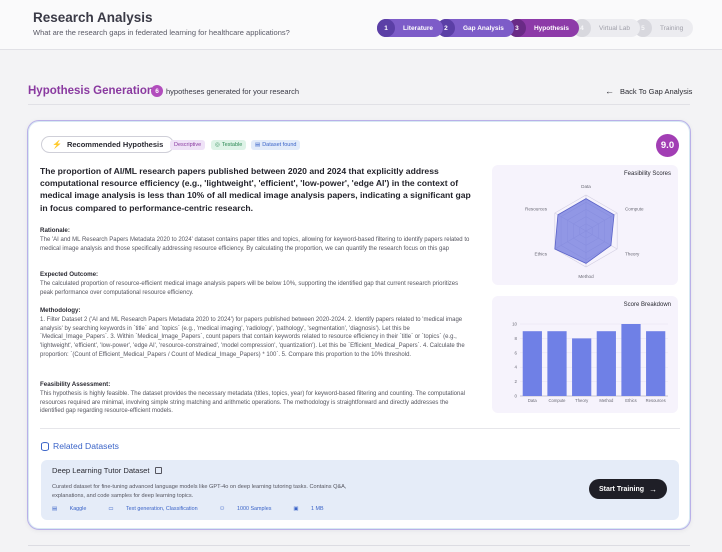  Describe the element at coordinates (516, 367) in the screenshot. I see `bar-y-tick-label: 4` at that location.